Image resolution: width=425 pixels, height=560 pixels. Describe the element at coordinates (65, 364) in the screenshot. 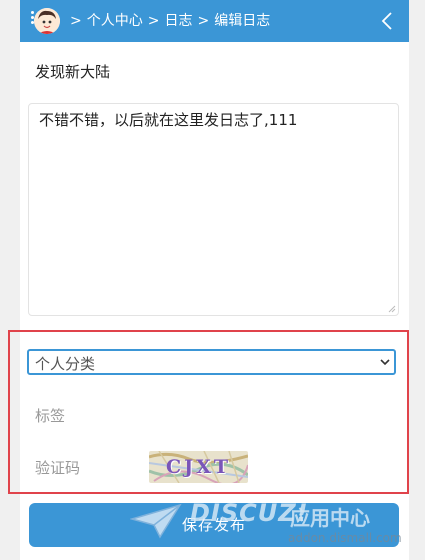

I see `category-select-value: 个人分类` at that location.